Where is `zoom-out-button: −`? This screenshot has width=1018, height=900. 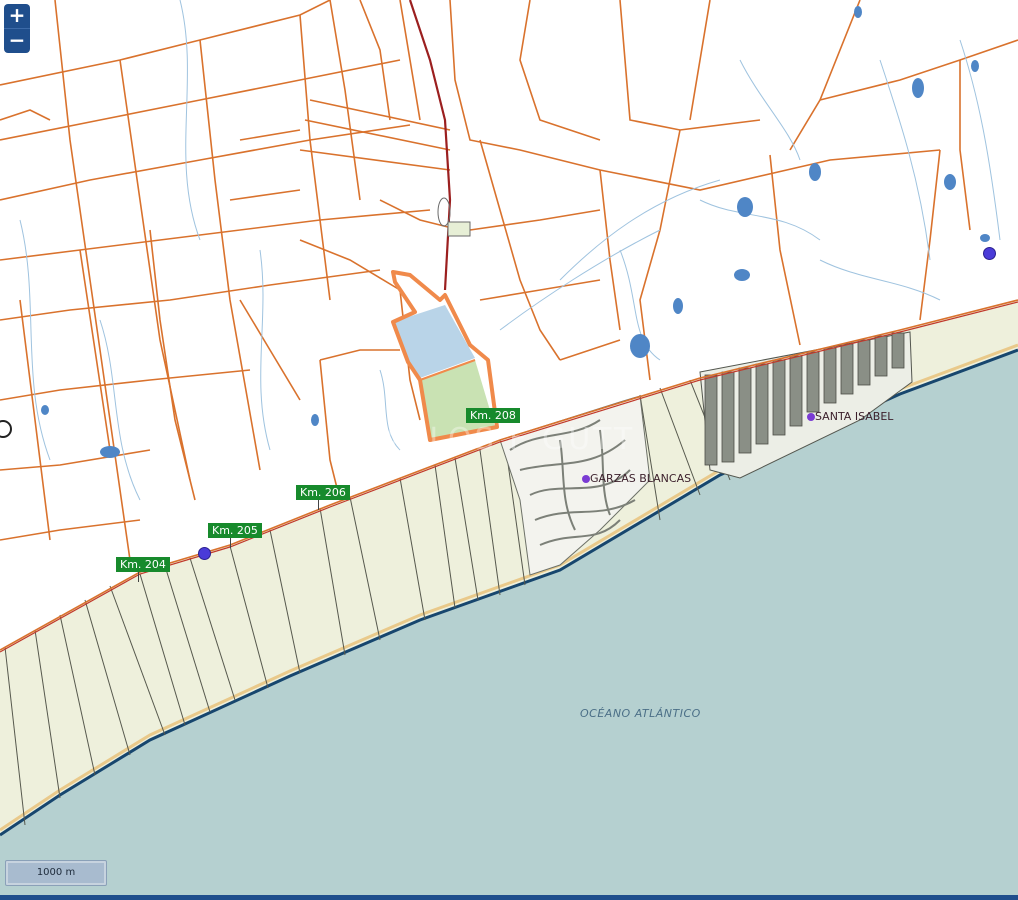 zoom-out-button: − is located at coordinates (17, 40).